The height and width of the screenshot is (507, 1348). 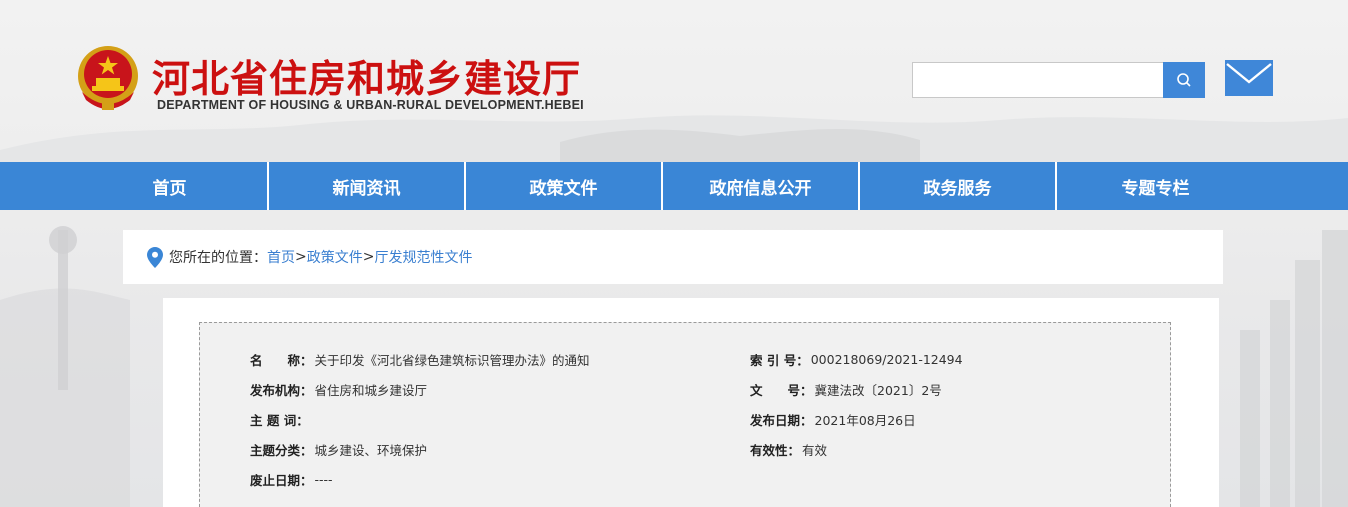 What do you see at coordinates (815, 450) in the screenshot?
I see `meta-validity-value: 有效` at bounding box center [815, 450].